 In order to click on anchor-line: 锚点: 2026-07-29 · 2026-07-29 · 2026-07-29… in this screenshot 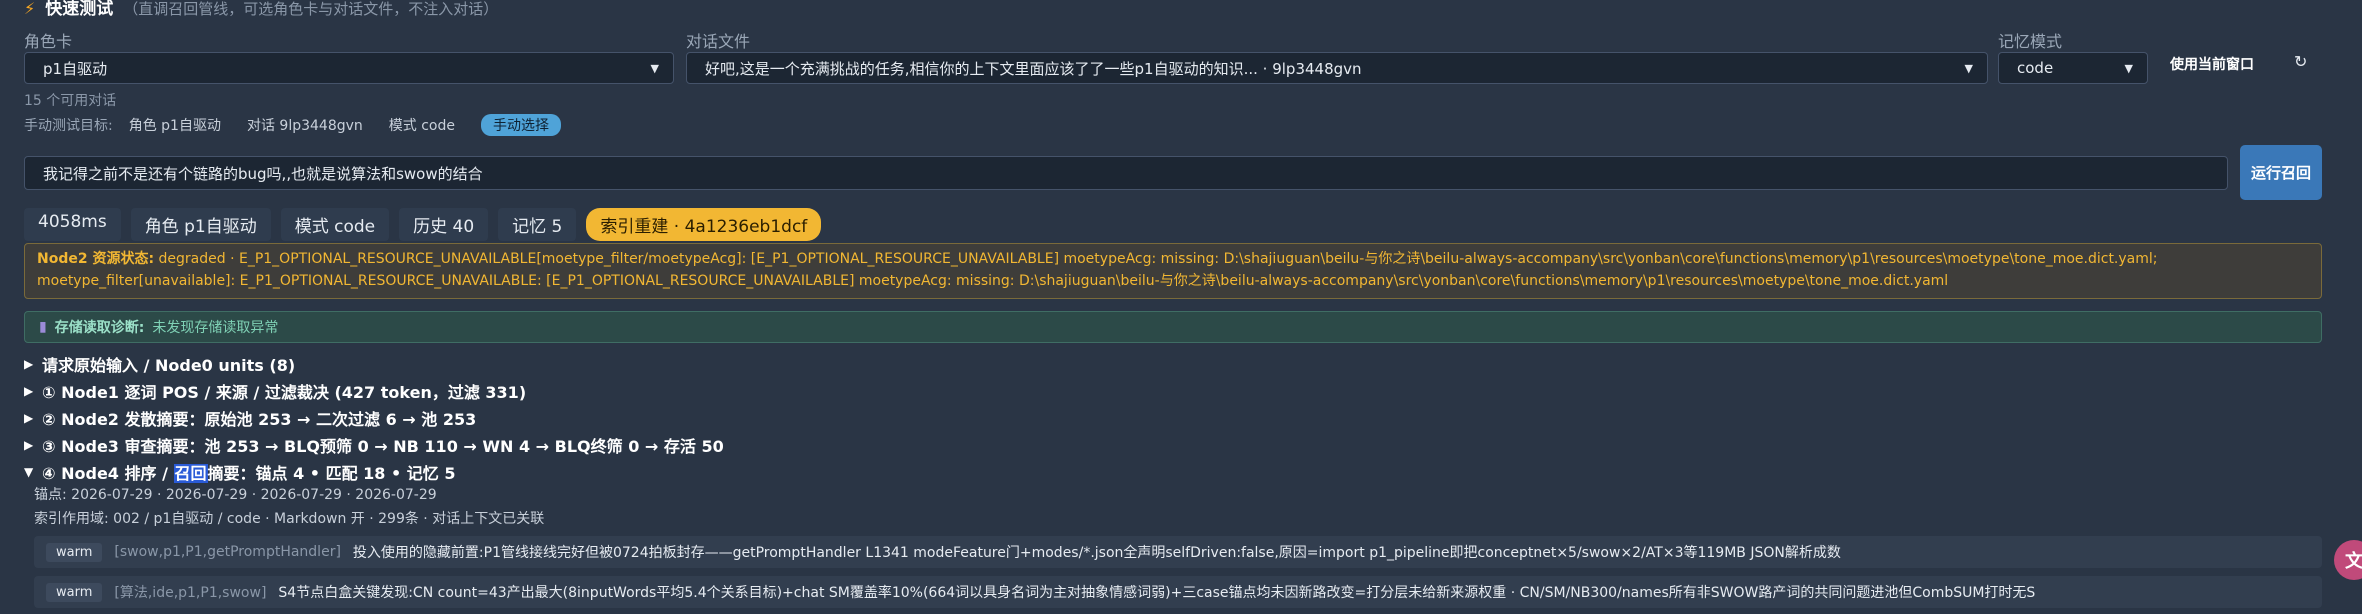, I will do `click(235, 494)`.